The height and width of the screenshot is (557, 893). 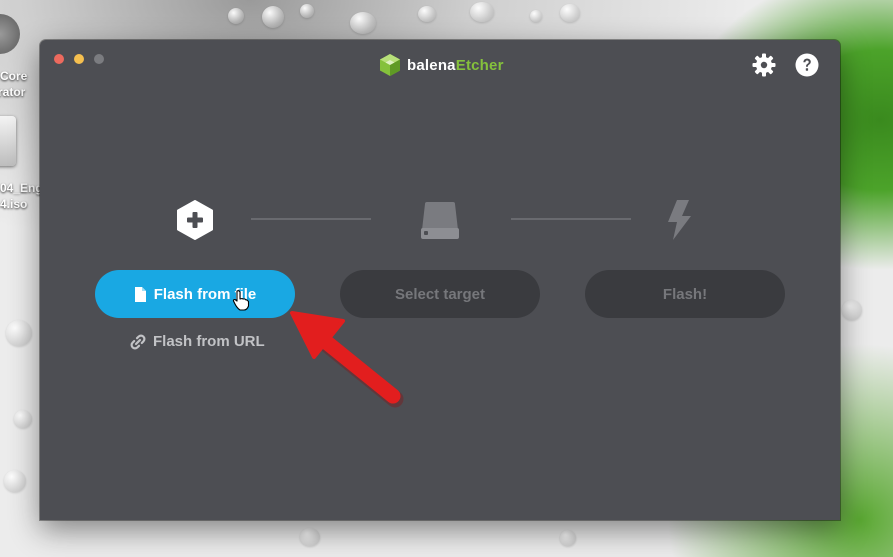 I want to click on settings-button, so click(x=764, y=65).